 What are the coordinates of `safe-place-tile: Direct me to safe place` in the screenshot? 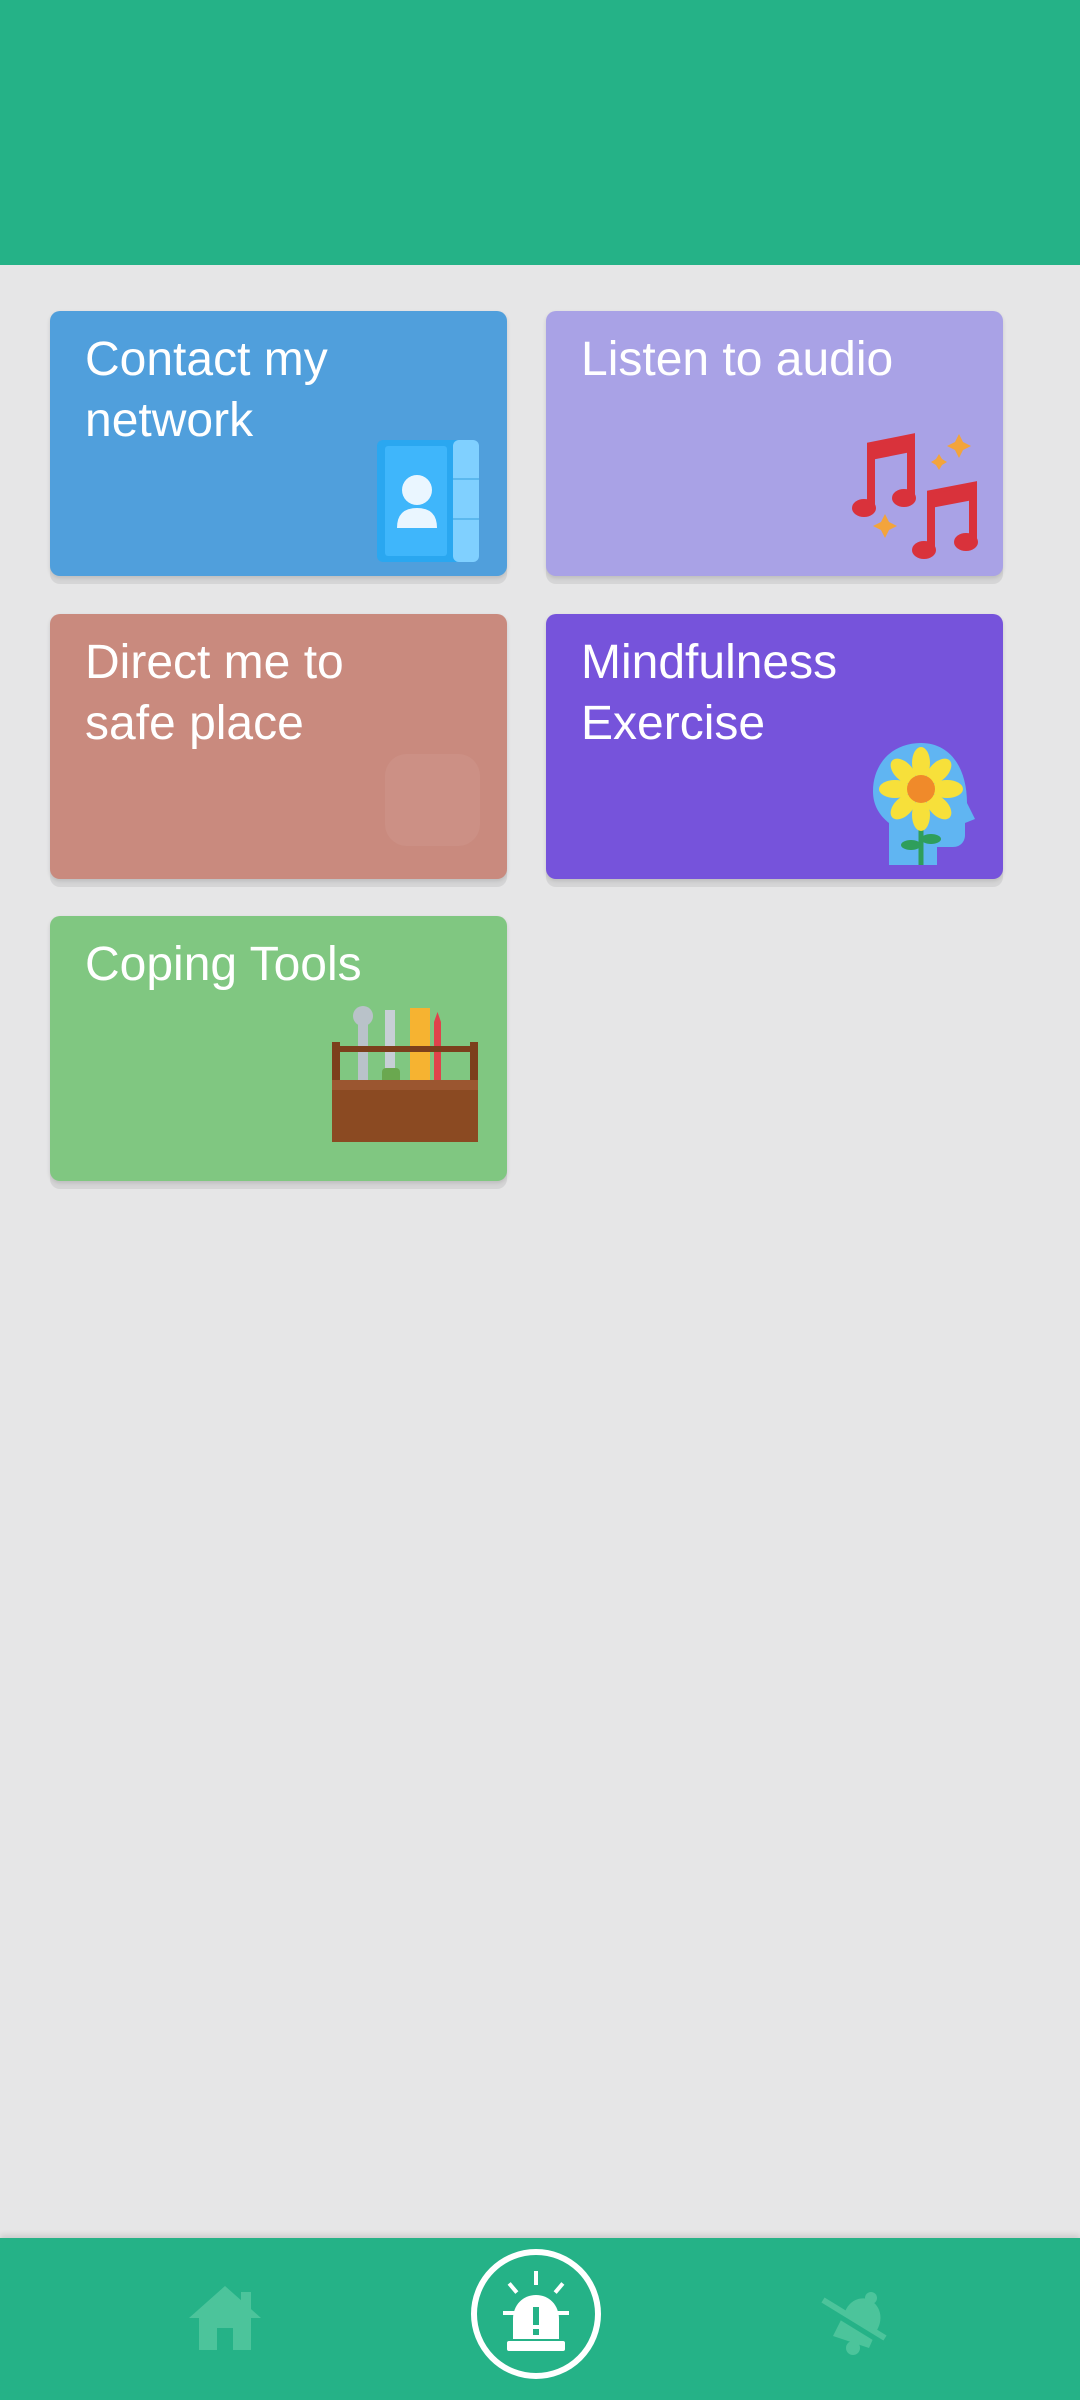 It's located at (278, 746).